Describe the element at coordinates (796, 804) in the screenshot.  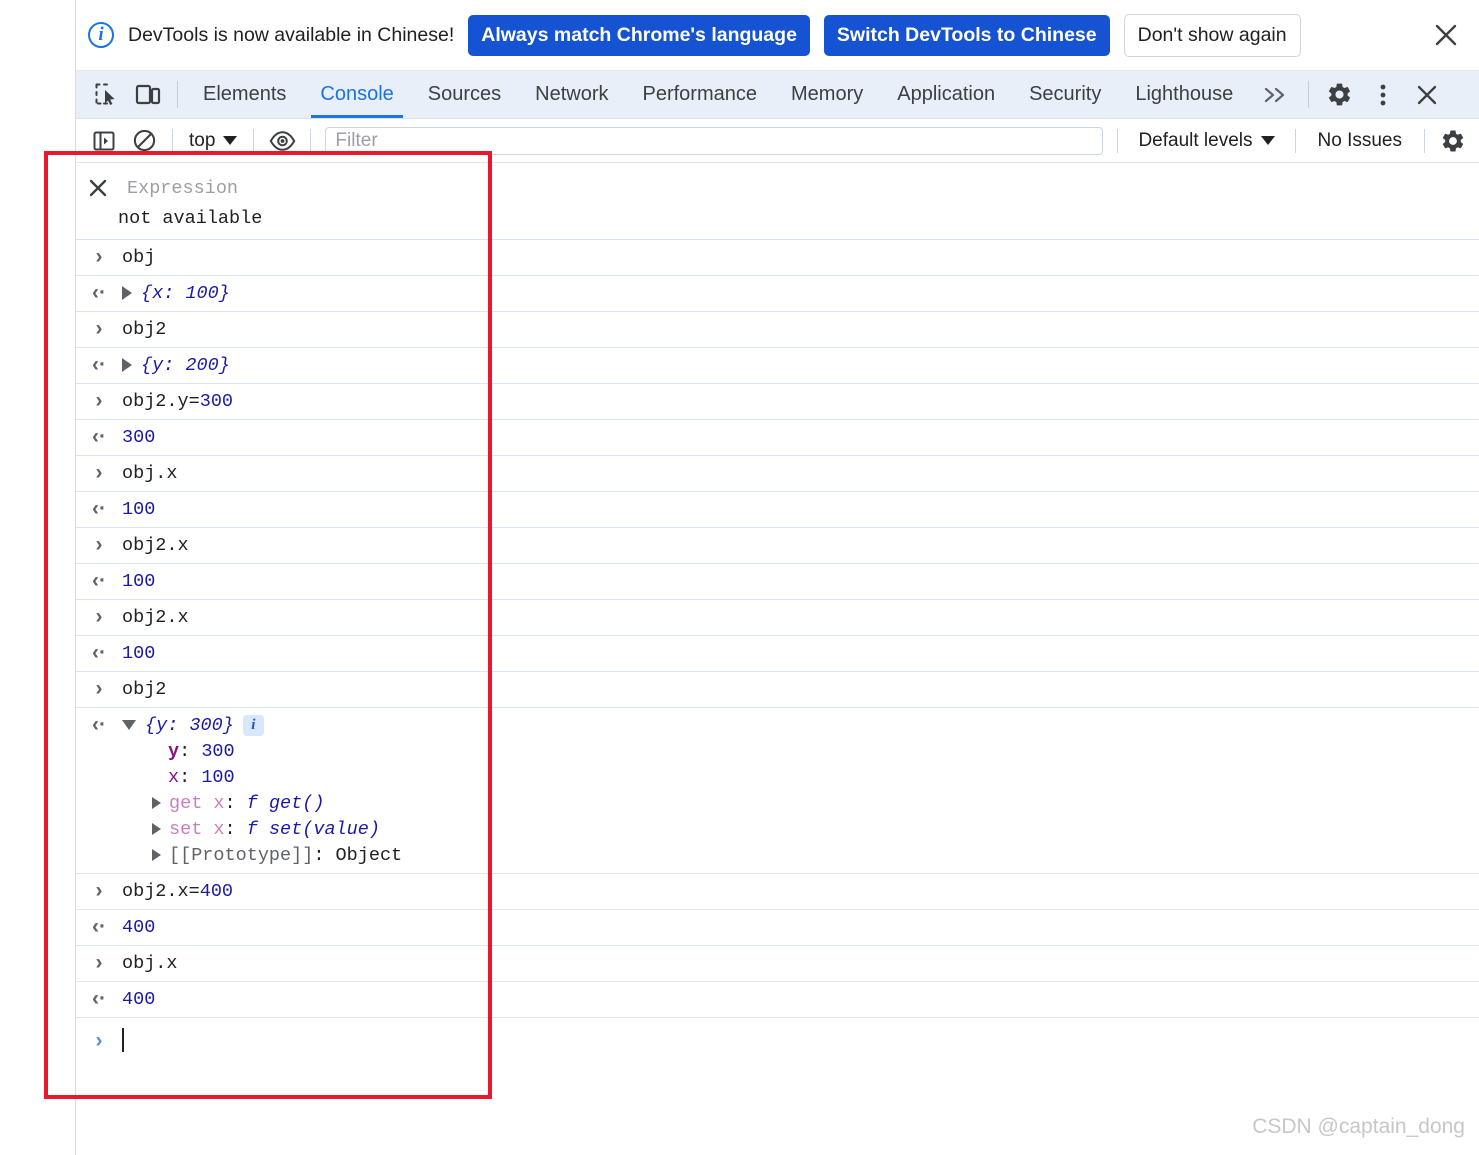
I see `object-property-row: get x: f get()` at that location.